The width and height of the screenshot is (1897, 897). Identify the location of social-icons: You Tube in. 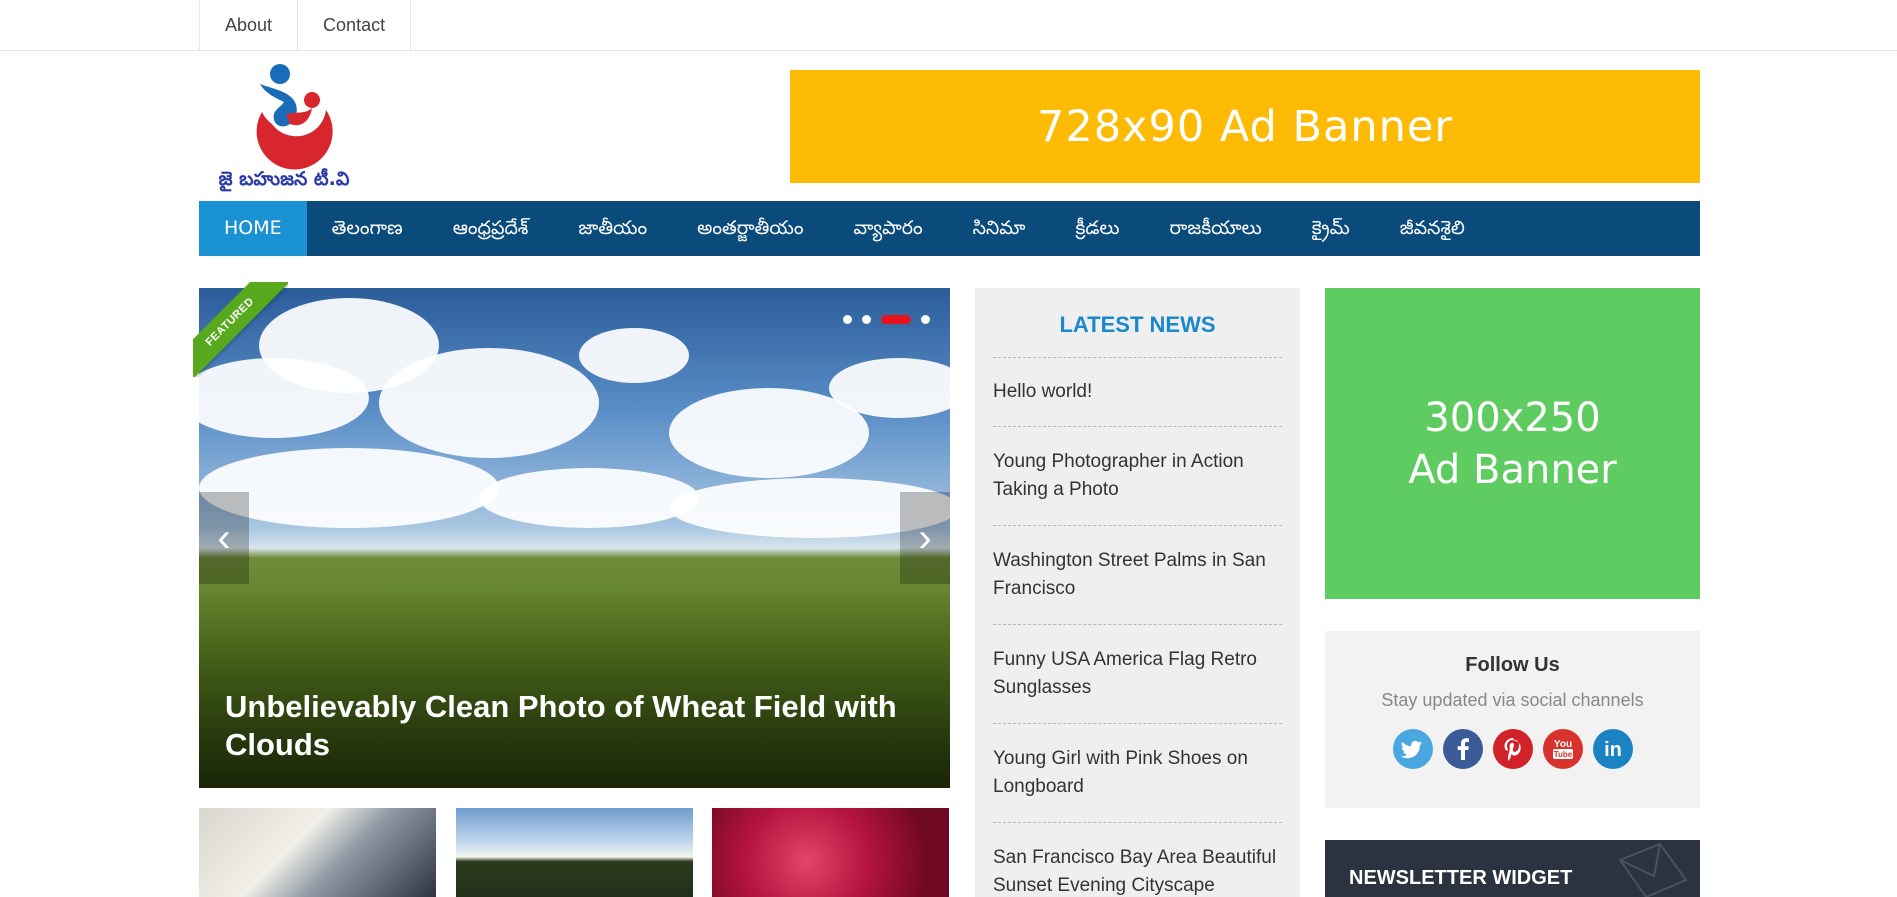
(1512, 749).